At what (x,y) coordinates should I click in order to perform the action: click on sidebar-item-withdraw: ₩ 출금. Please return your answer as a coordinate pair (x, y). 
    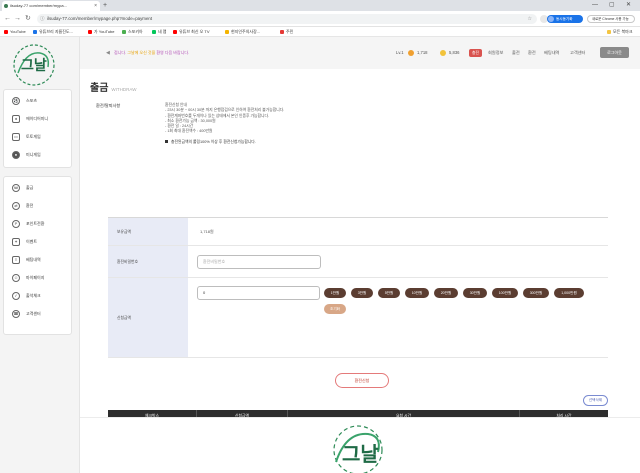
    Looking at the image, I should click on (38, 188).